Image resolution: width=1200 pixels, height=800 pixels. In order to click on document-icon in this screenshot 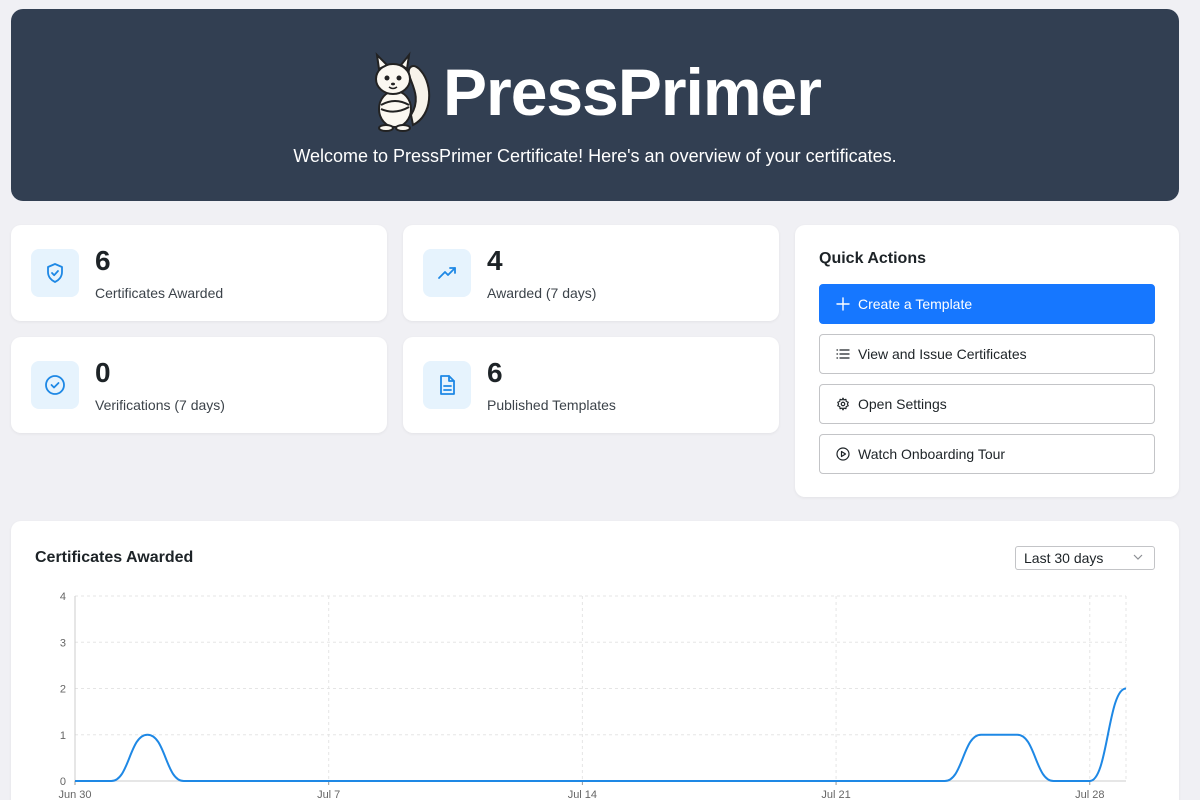, I will do `click(447, 385)`.